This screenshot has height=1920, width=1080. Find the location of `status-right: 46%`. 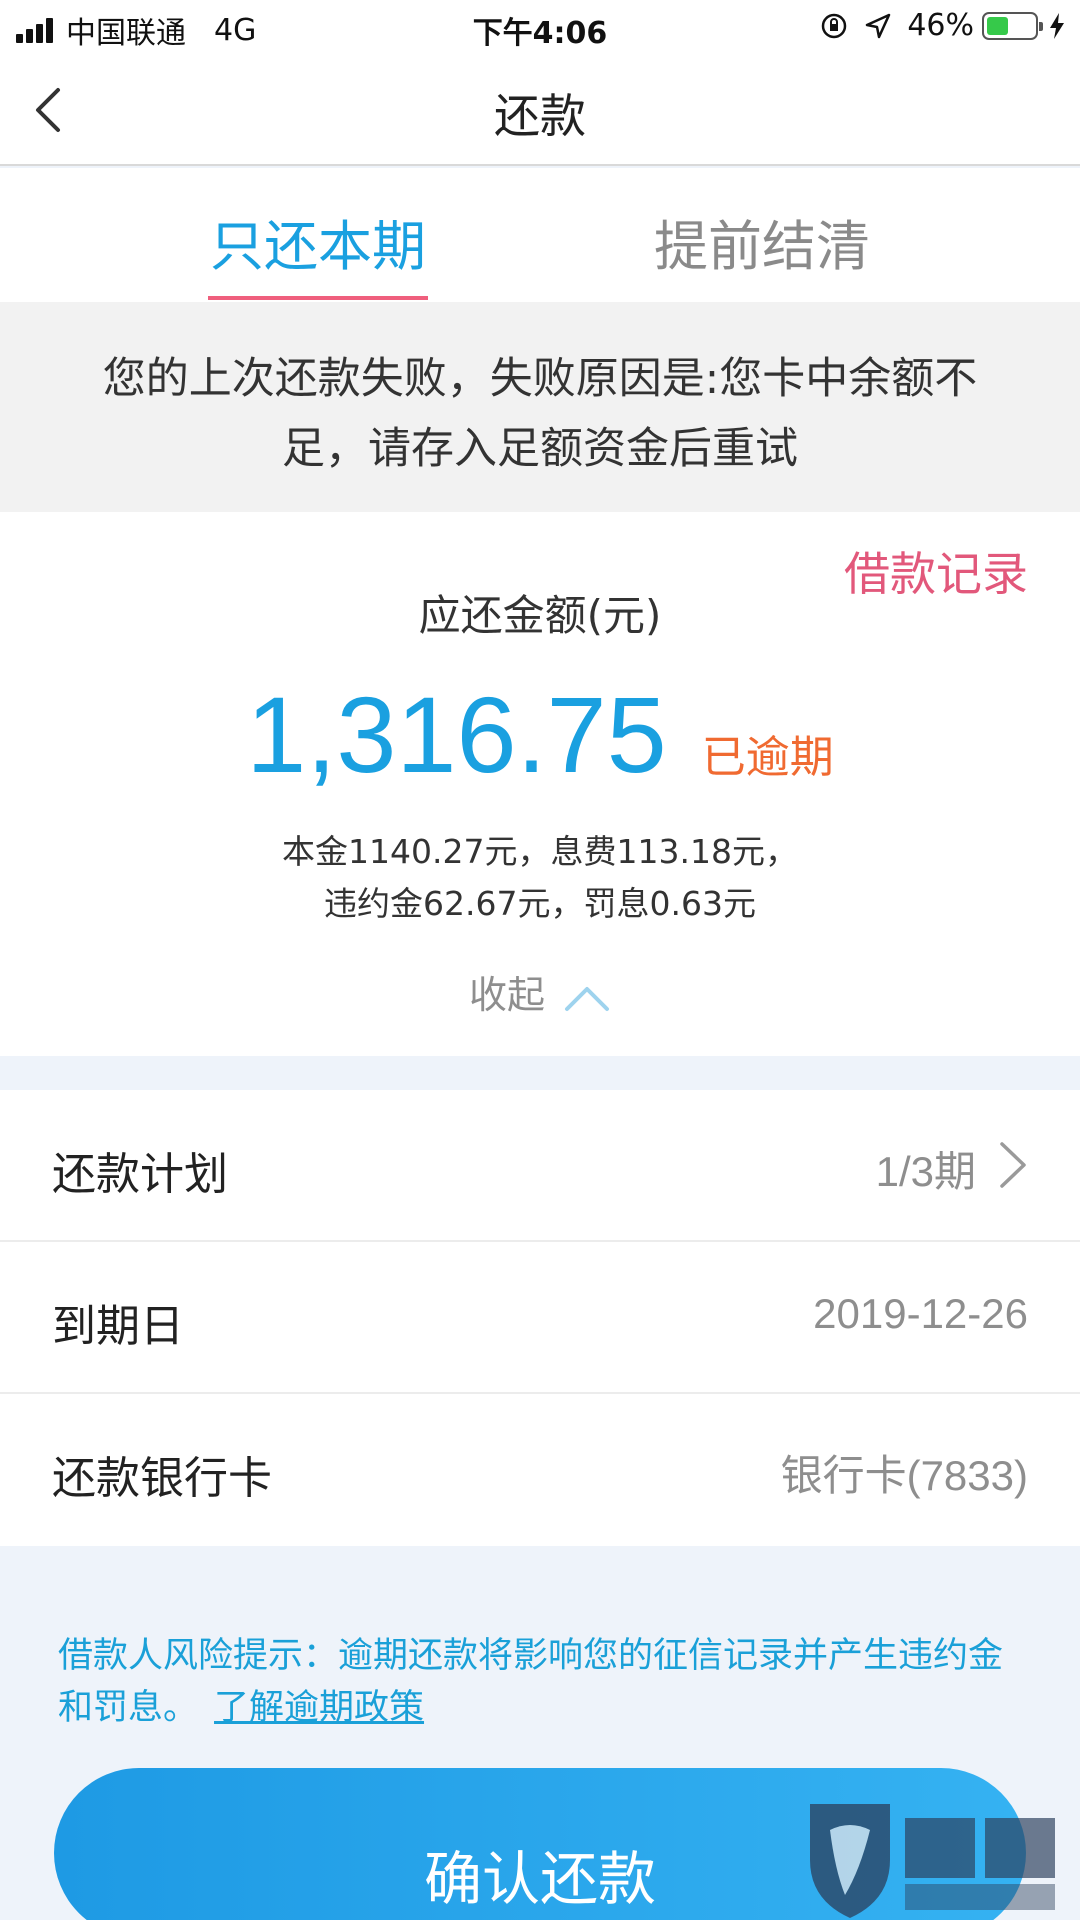

status-right: 46% is located at coordinates (942, 25).